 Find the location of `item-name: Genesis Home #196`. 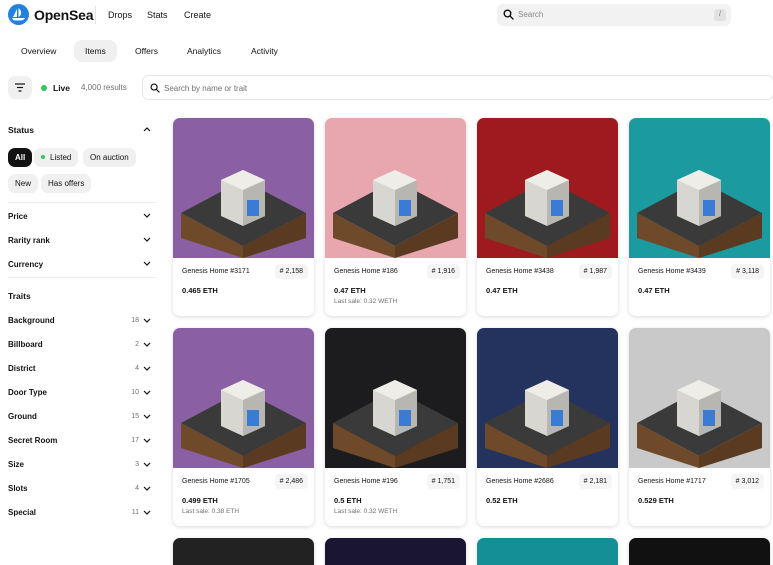

item-name: Genesis Home #196 is located at coordinates (366, 481).